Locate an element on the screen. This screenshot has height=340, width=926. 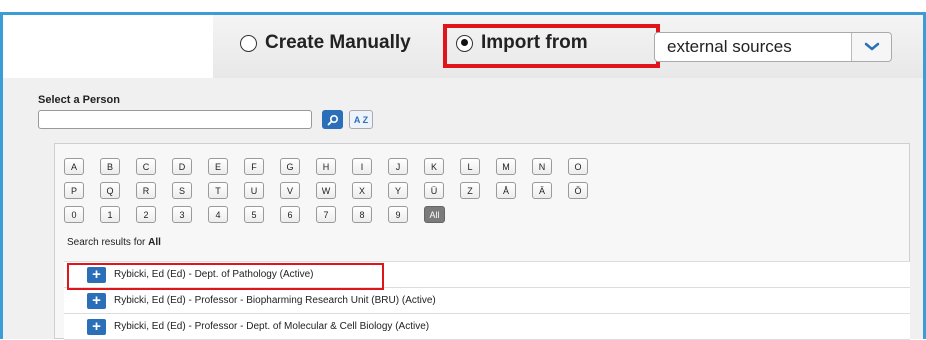
alphabet-row-2: PQRSTUVWXYÜZÅÄÖ is located at coordinates (334, 190).